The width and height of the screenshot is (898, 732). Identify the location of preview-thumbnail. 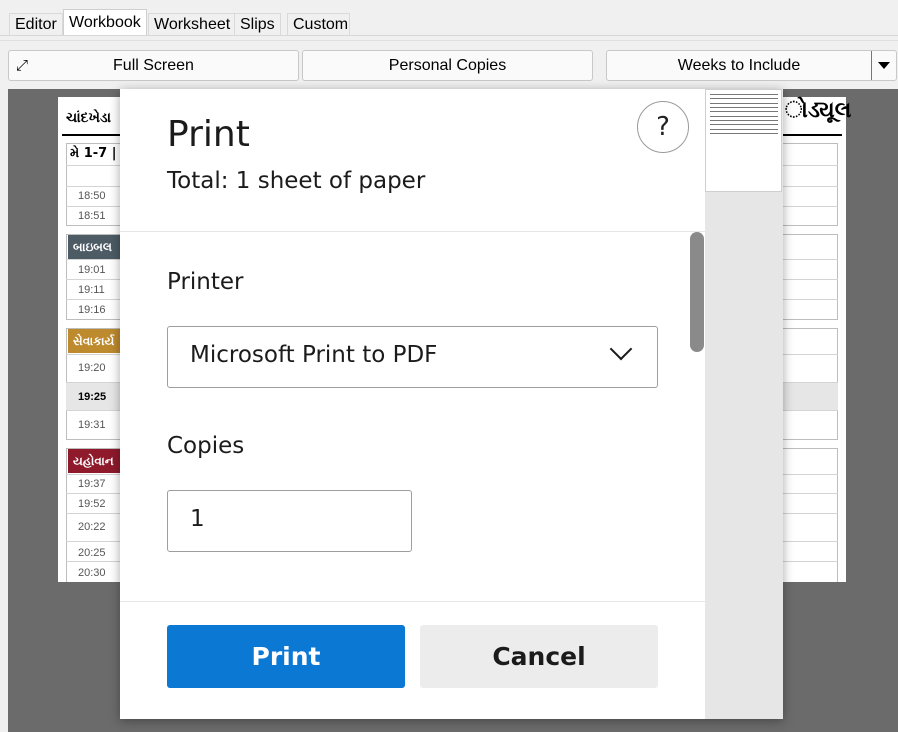
(743, 140).